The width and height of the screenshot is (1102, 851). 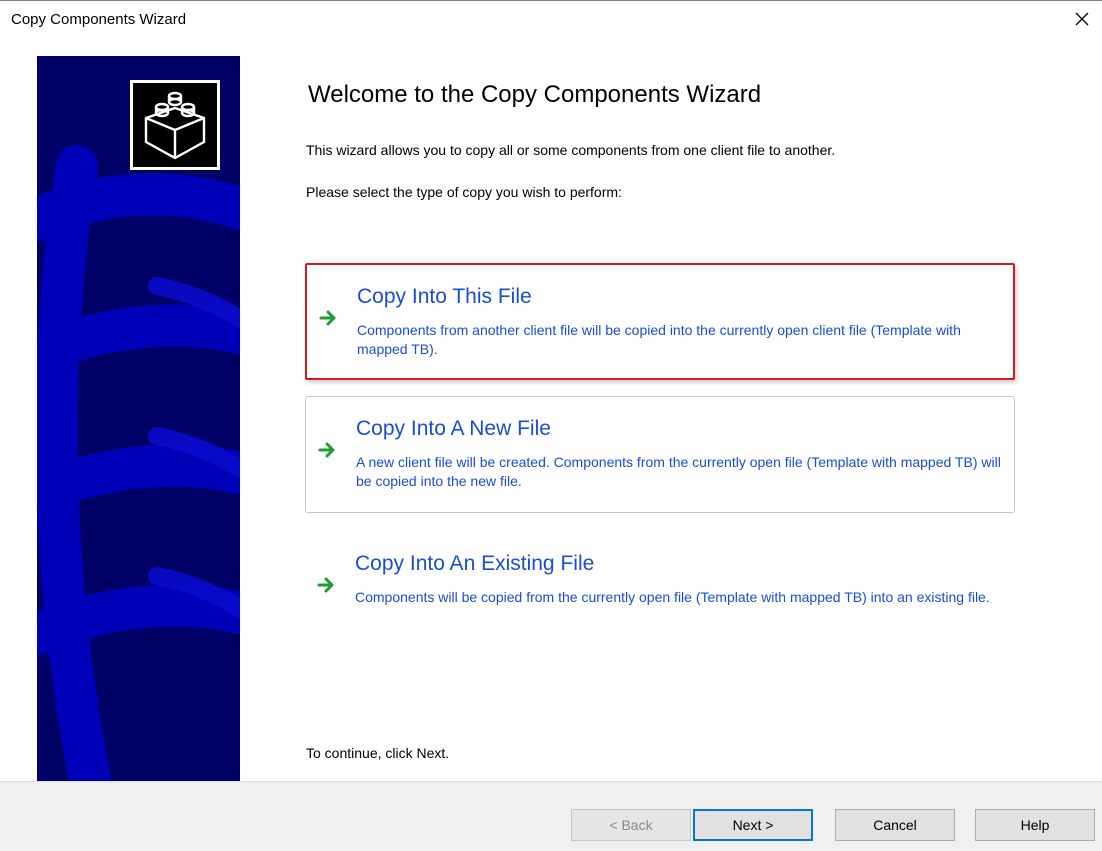 I want to click on help-button: Help, so click(x=1035, y=825).